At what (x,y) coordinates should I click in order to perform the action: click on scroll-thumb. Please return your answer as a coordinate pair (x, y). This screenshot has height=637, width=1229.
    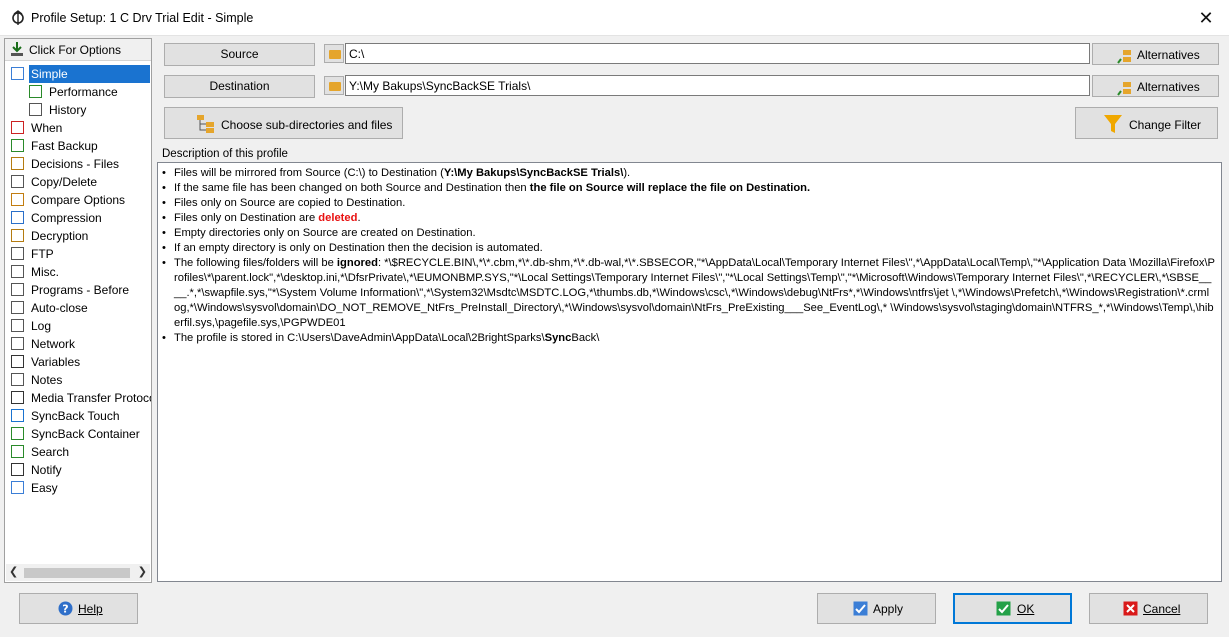
    Looking at the image, I should click on (77, 573).